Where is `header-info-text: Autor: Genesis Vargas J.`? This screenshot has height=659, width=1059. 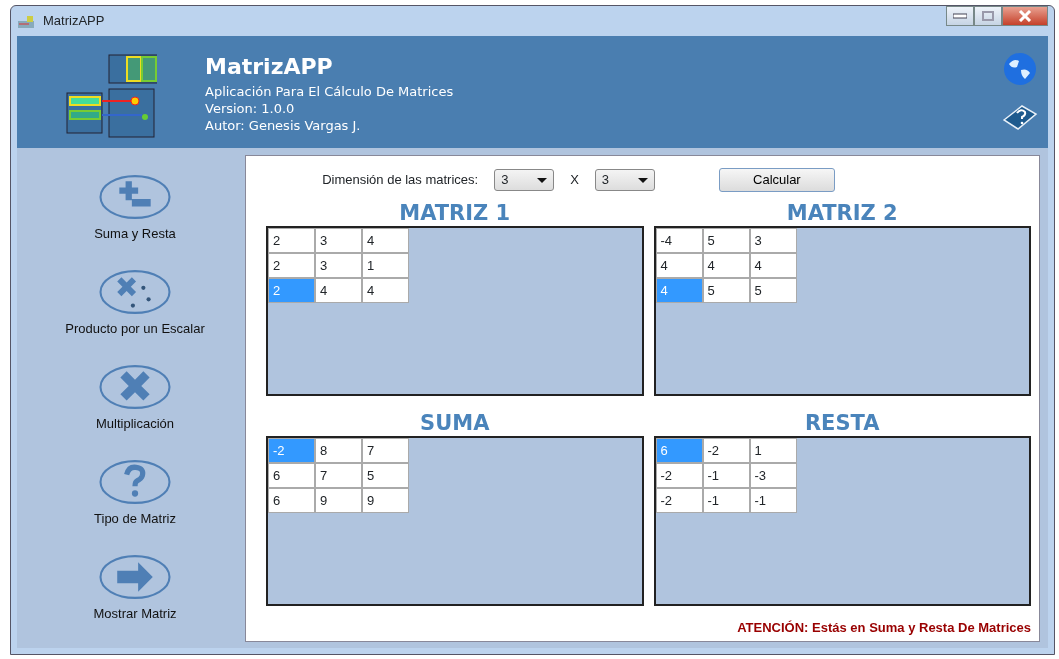
header-info-text: Autor: Genesis Vargas J. is located at coordinates (283, 125).